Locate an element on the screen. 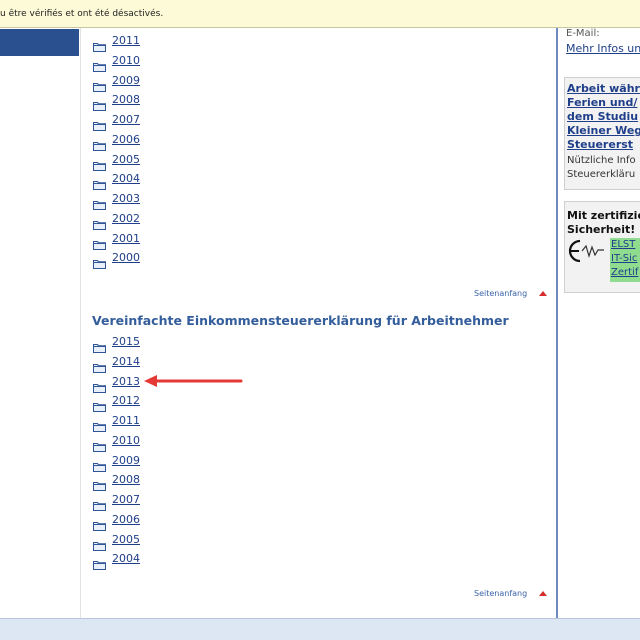 This screenshot has width=640, height=640. left-sidebar is located at coordinates (40, 334).